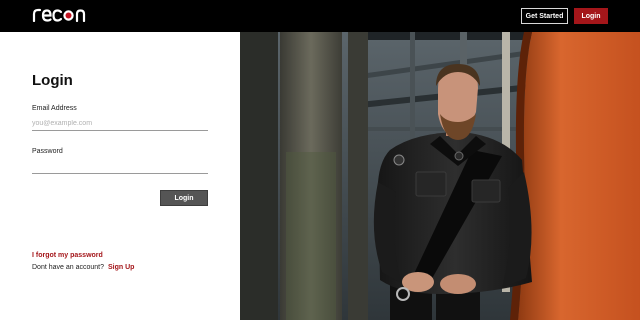  What do you see at coordinates (320, 16) in the screenshot?
I see `top-navigation-bar: Get Started Login` at bounding box center [320, 16].